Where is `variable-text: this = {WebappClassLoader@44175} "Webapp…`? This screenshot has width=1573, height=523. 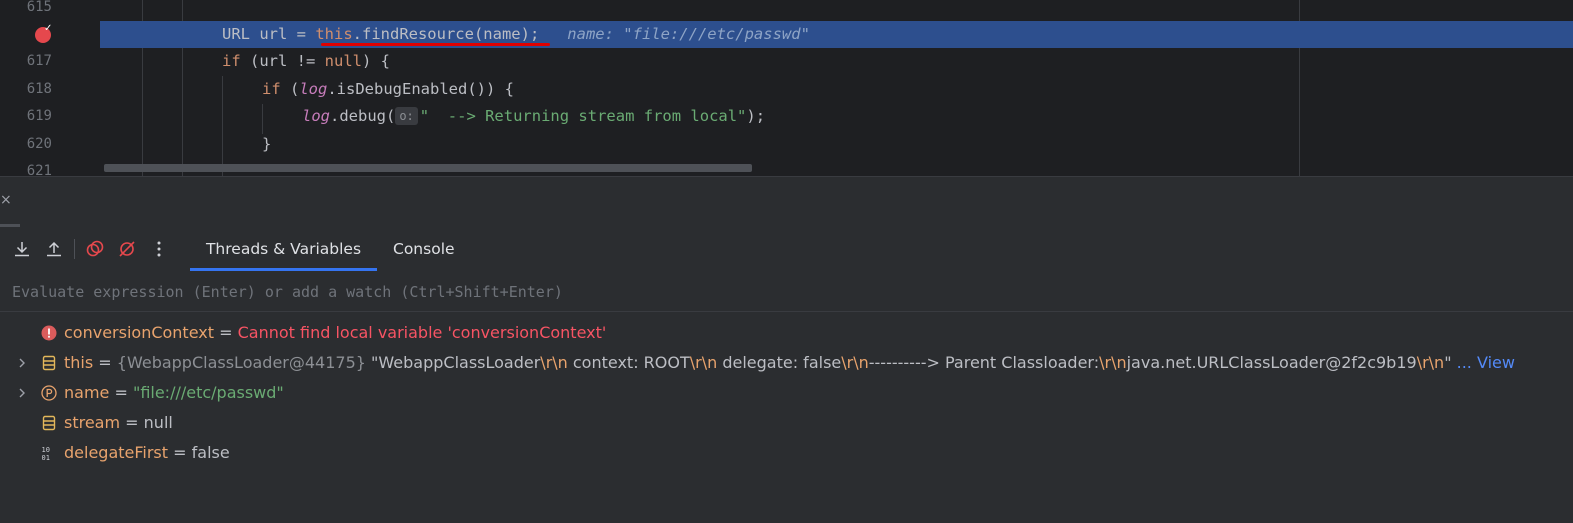
variable-text: this = {WebappClassLoader@44175} "Webapp… is located at coordinates (789, 363).